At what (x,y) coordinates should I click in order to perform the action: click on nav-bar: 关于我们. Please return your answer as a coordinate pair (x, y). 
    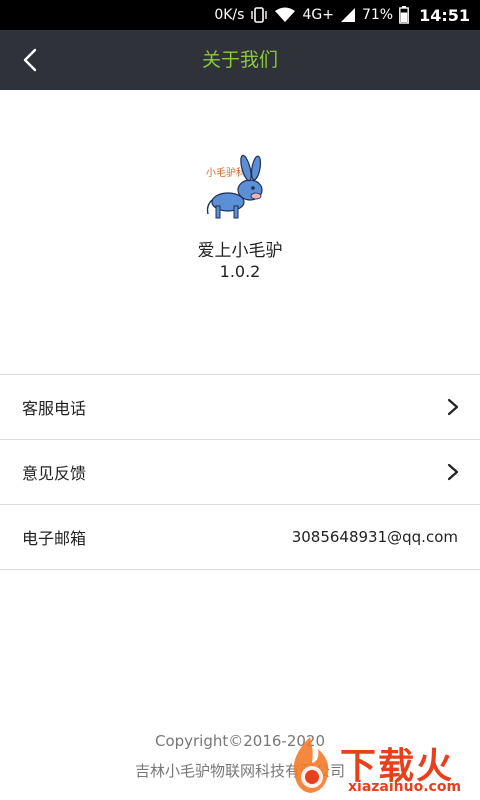
    Looking at the image, I should click on (240, 60).